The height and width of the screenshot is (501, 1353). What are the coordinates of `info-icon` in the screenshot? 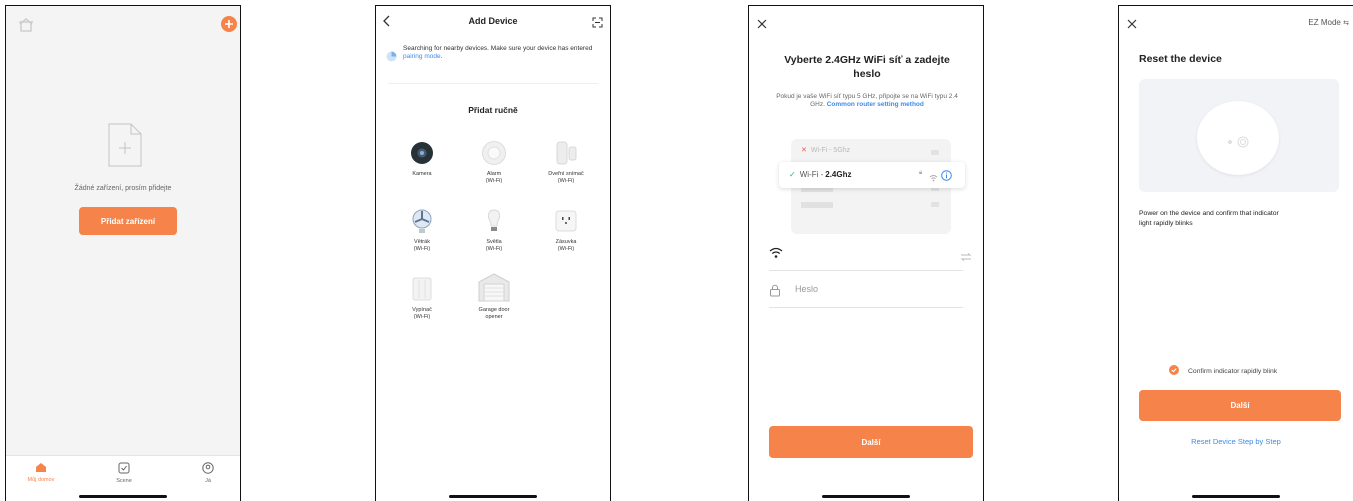 It's located at (946, 177).